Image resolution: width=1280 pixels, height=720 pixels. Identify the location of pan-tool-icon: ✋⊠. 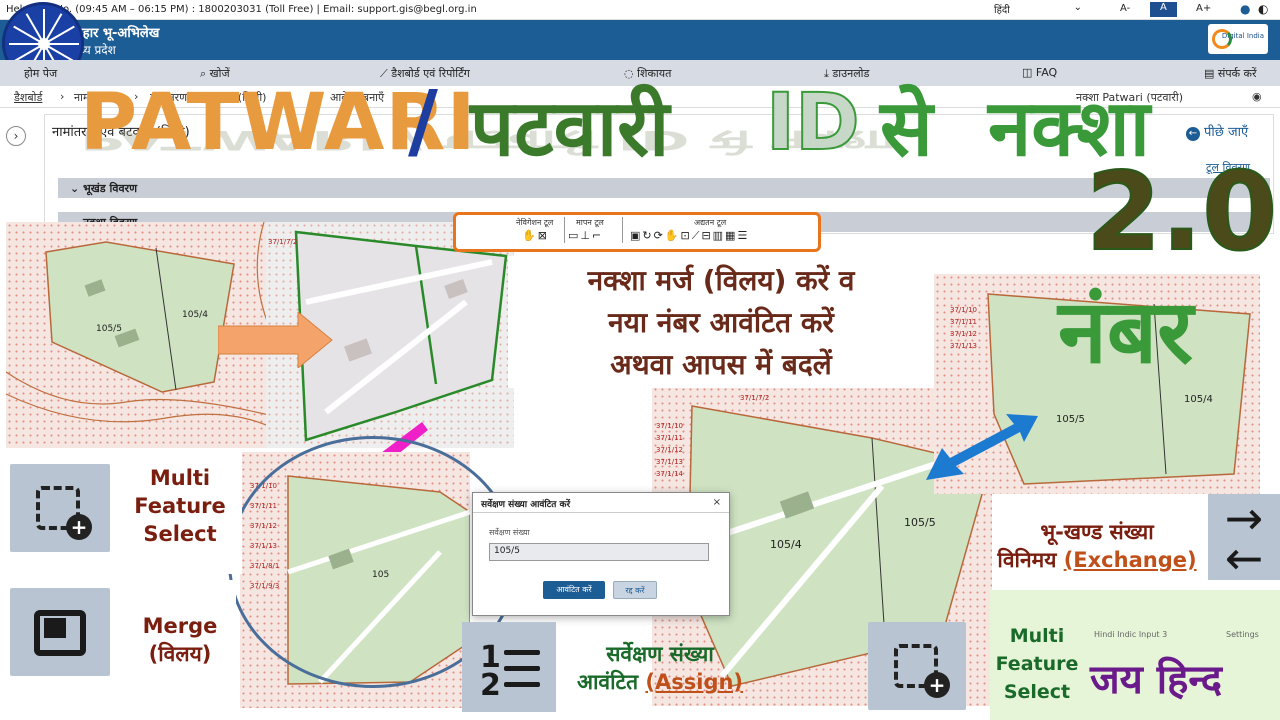
(535, 235).